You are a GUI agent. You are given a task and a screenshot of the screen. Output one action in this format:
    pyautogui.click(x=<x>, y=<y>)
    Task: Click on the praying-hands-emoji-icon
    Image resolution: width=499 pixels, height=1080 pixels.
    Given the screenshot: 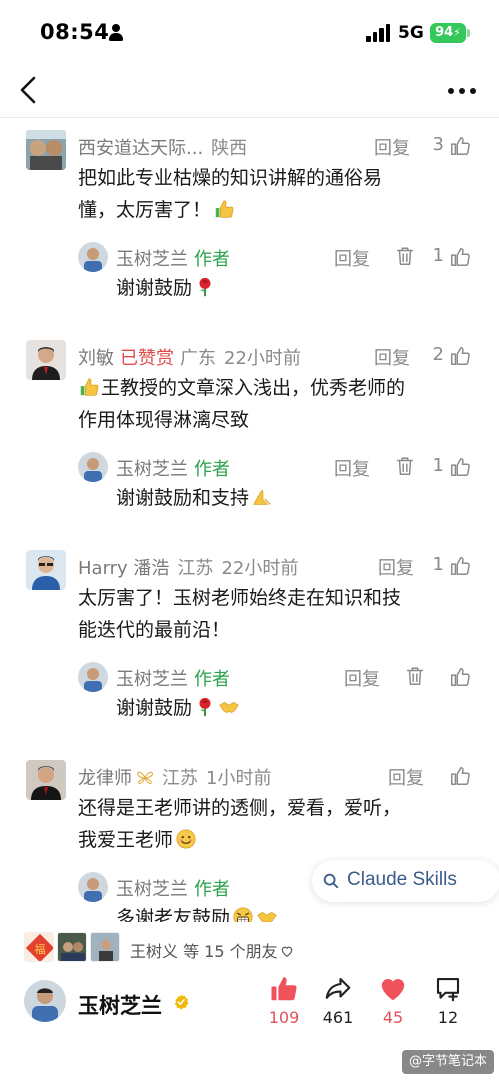 What is the action you would take?
    pyautogui.click(x=262, y=497)
    